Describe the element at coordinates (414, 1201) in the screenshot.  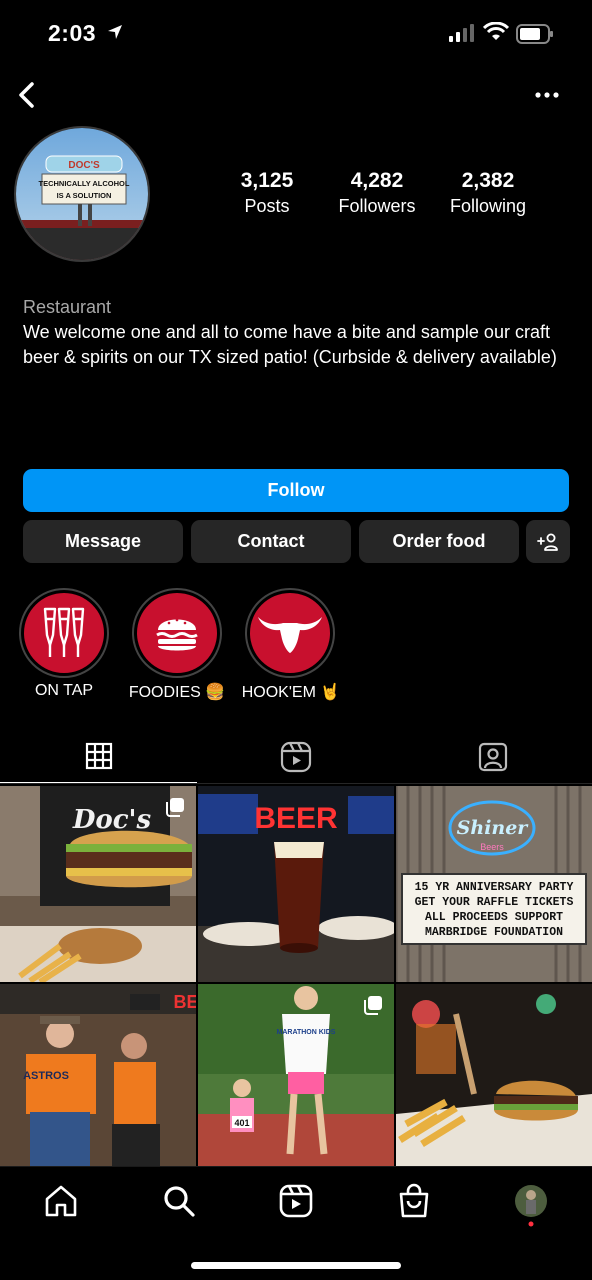
I see `shop-bag-icon` at that location.